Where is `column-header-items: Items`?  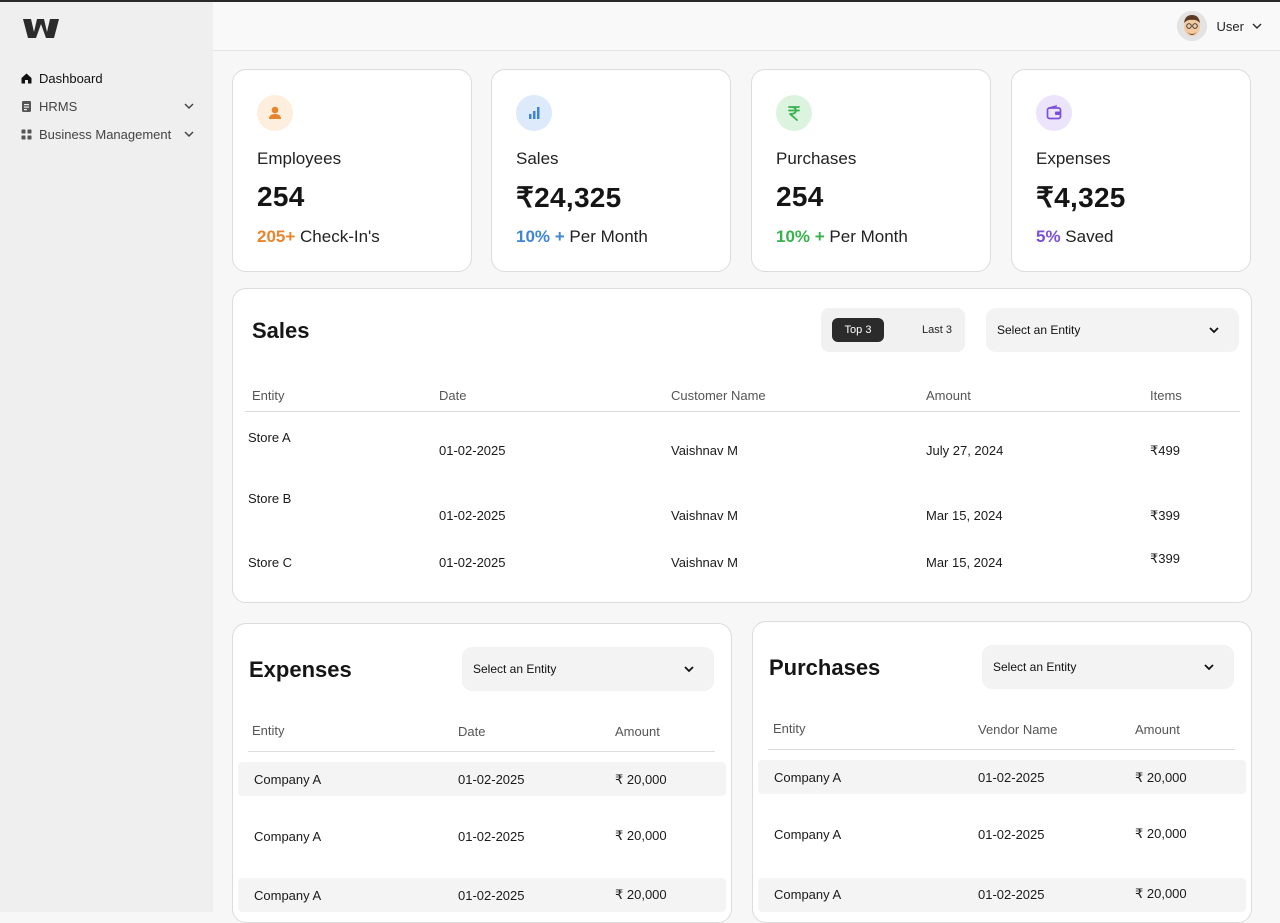
column-header-items: Items is located at coordinates (1166, 395).